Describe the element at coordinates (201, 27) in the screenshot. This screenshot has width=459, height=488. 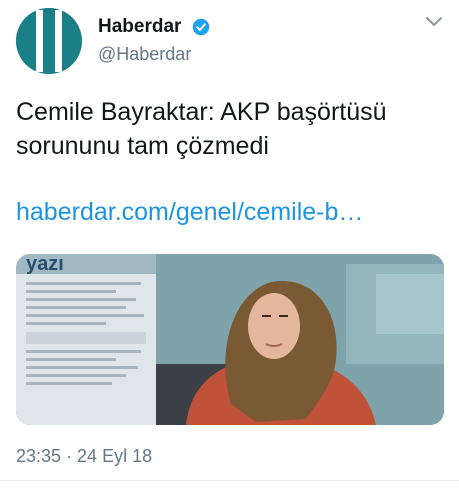
I see `verified-badge-icon` at that location.